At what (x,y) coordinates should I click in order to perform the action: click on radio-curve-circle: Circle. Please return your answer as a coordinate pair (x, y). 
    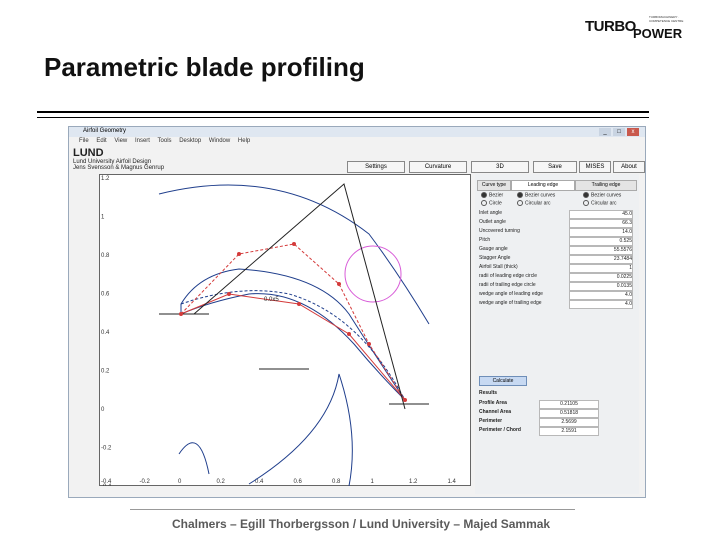
    Looking at the image, I should click on (491, 203).